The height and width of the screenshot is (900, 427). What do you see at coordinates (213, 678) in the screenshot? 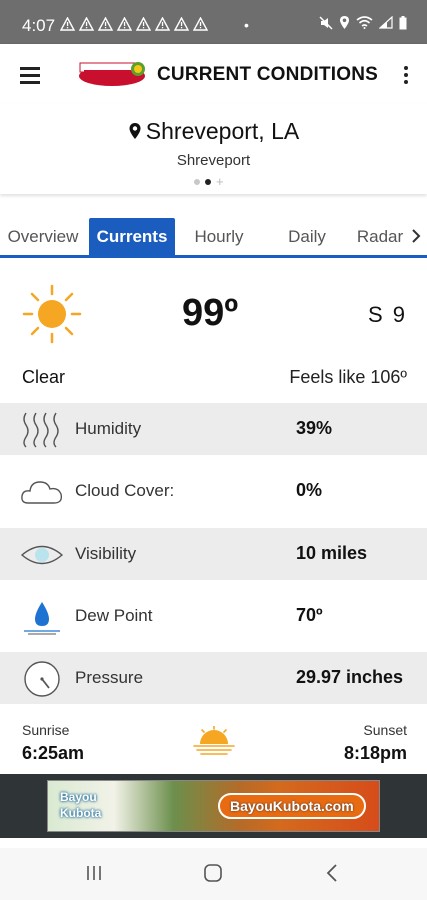
I see `detail-row-pressure: Pressure 29.97 inches` at bounding box center [213, 678].